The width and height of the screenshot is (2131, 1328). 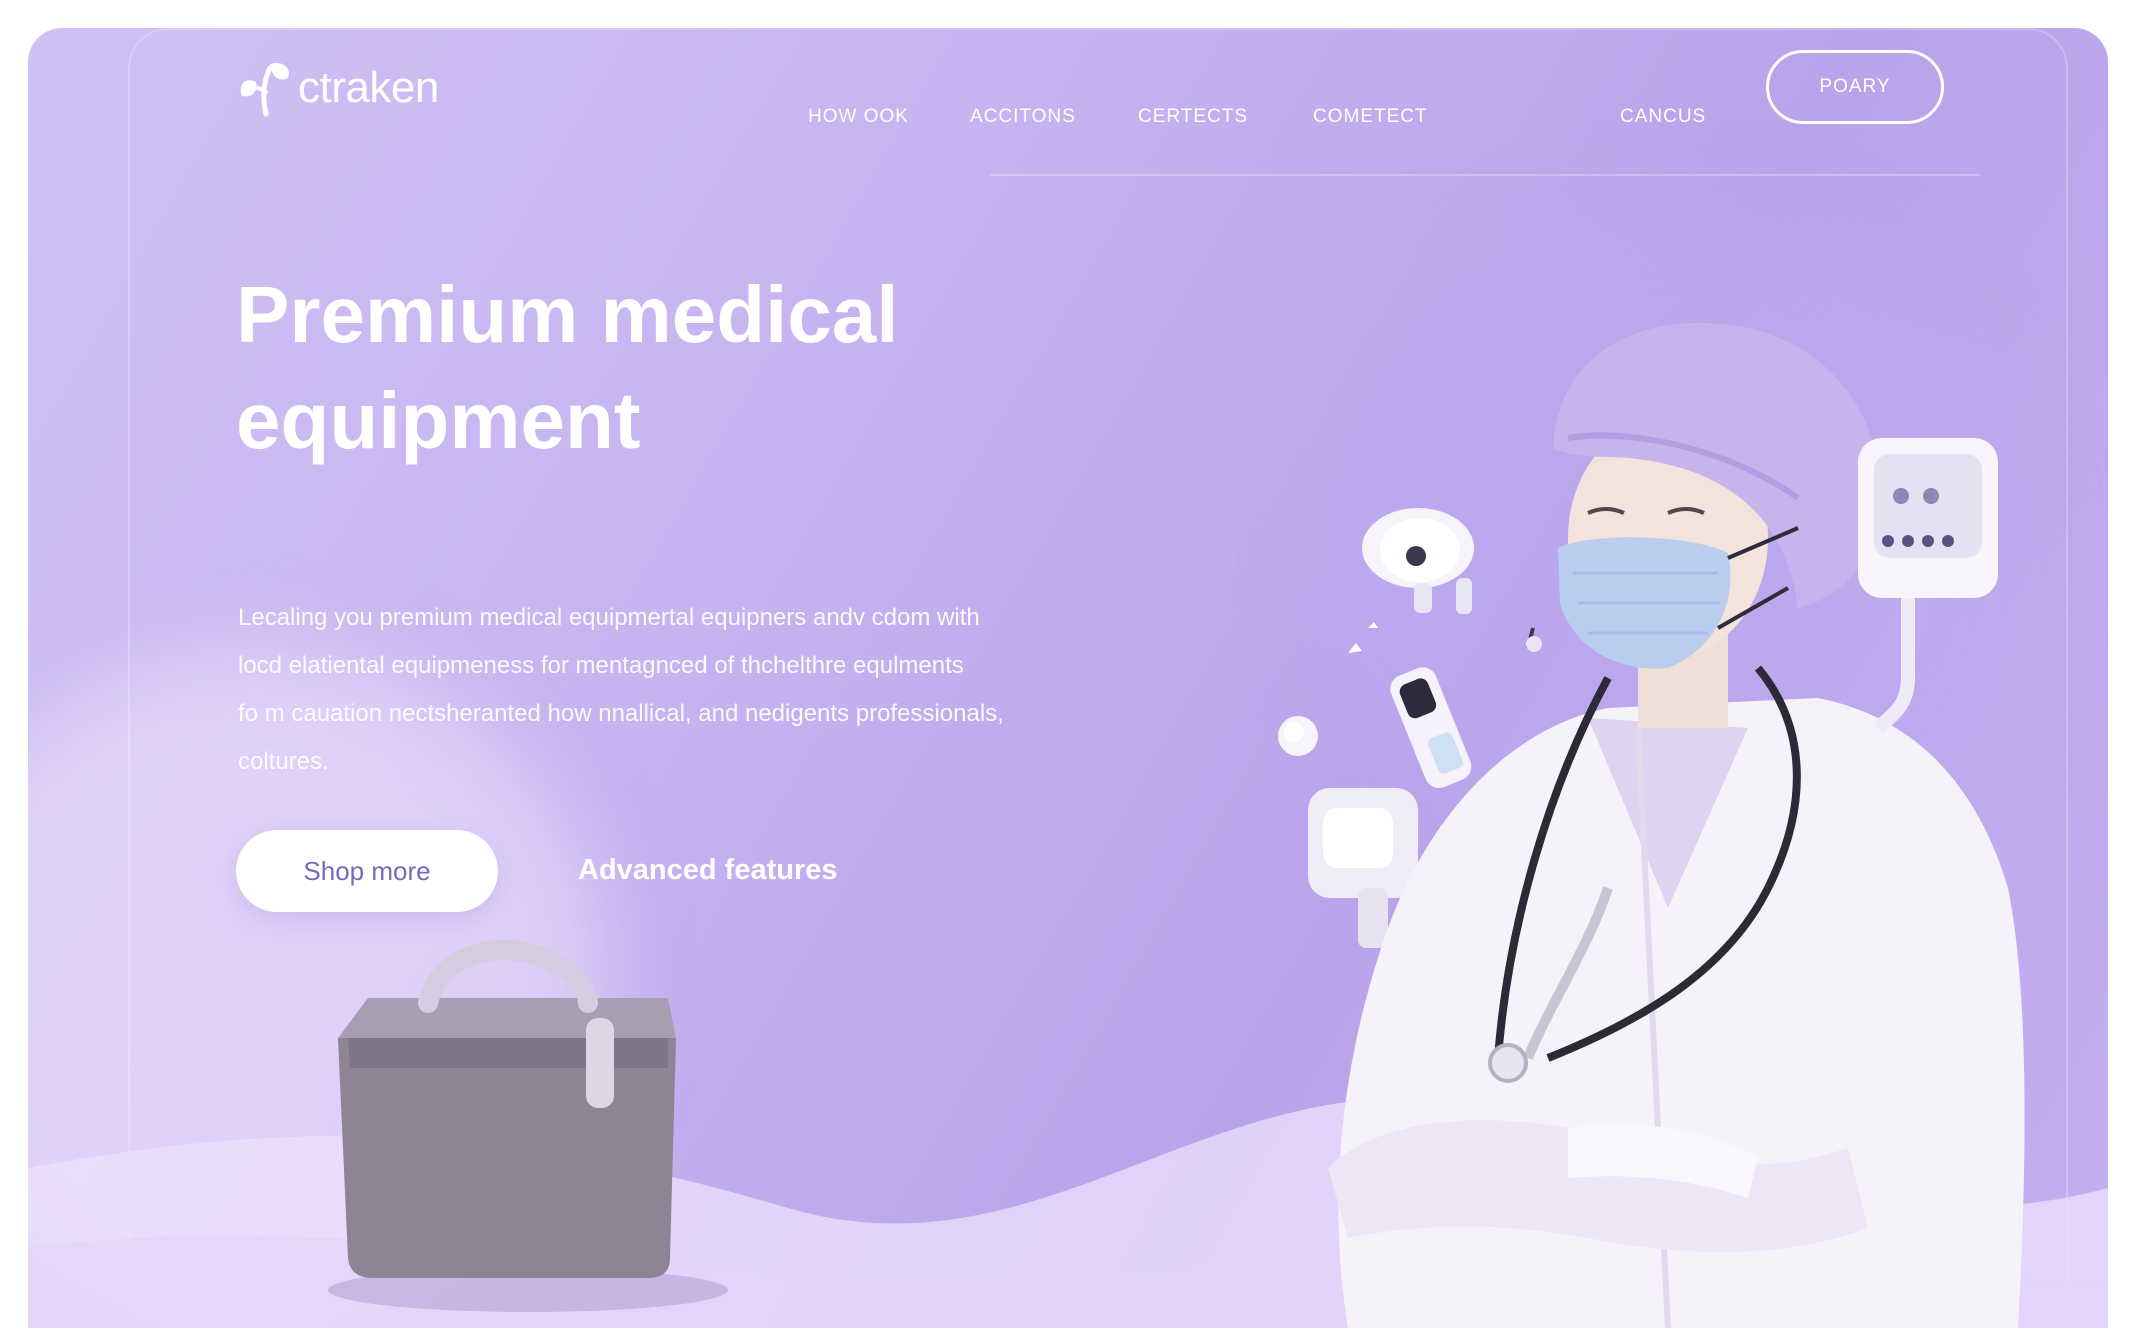 What do you see at coordinates (1418, 561) in the screenshot?
I see `scanner-device` at bounding box center [1418, 561].